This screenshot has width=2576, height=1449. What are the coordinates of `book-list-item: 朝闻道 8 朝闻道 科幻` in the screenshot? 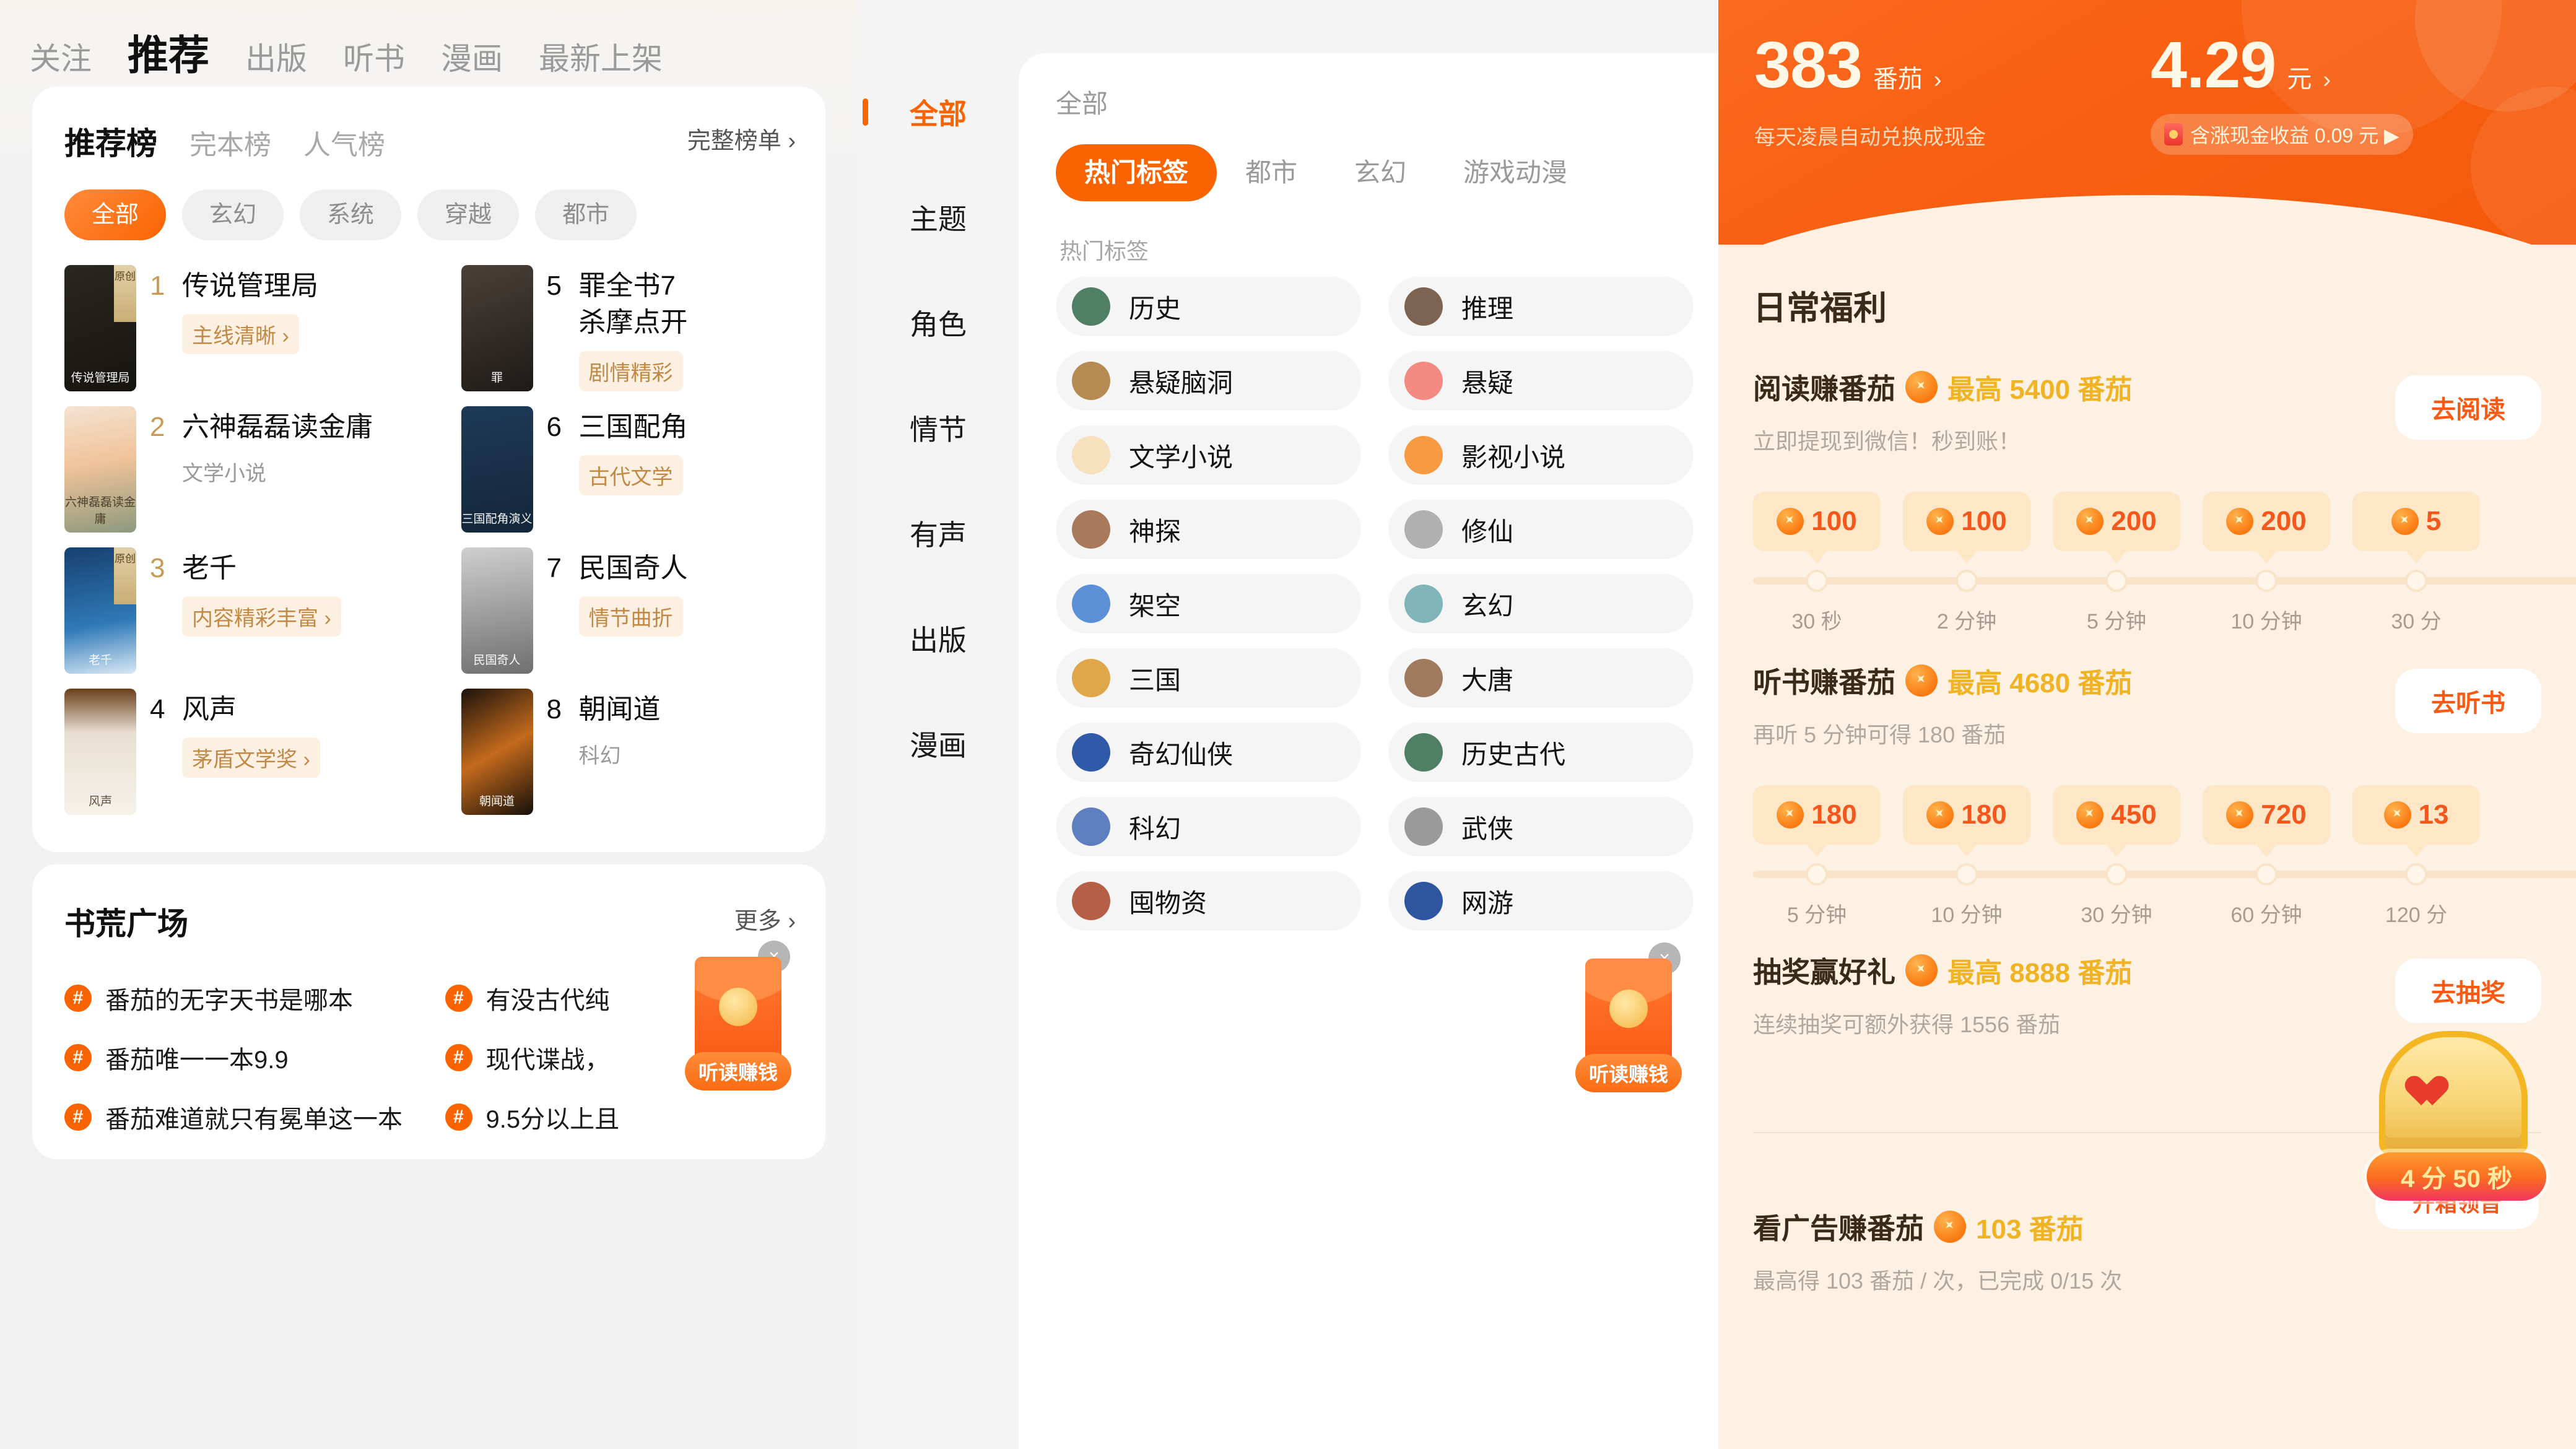 It's located at (627, 757).